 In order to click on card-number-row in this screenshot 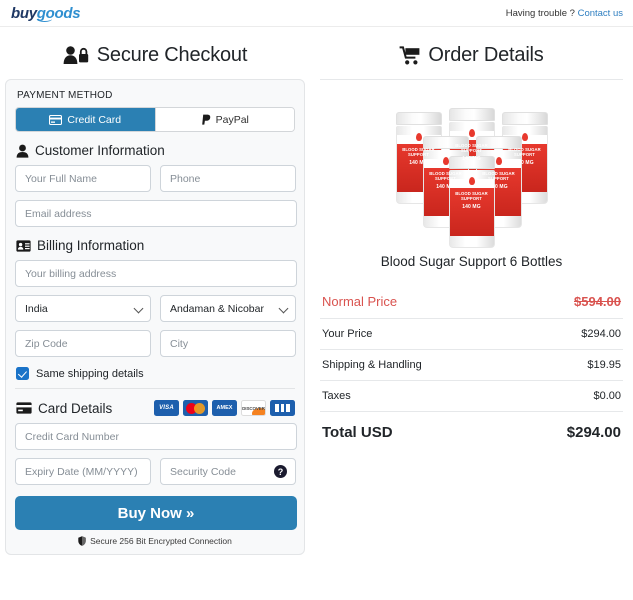, I will do `click(156, 436)`.